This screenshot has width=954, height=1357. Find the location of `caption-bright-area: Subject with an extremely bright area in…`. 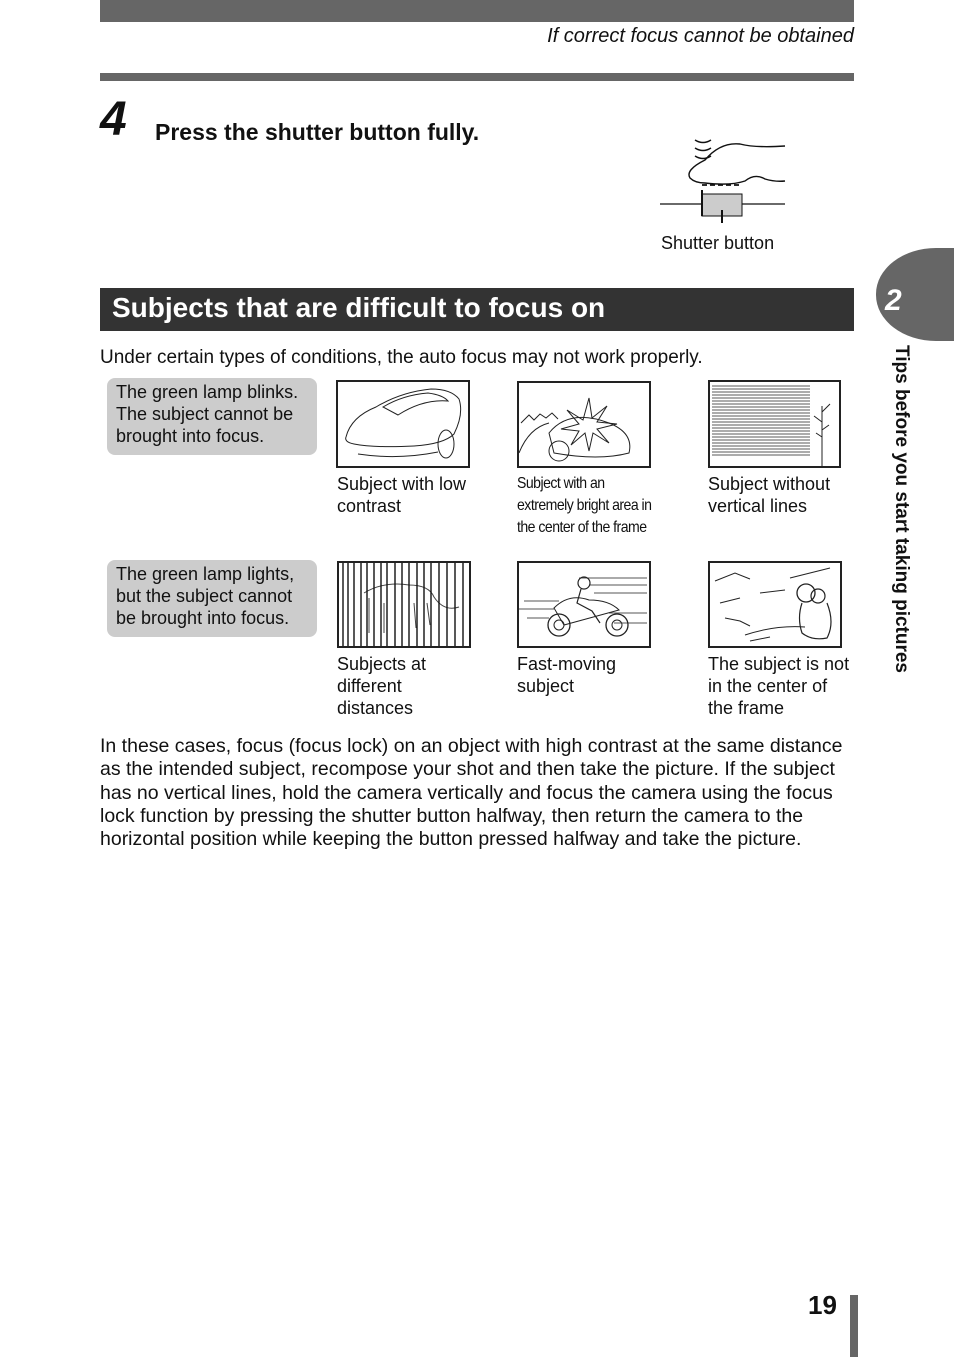

caption-bright-area: Subject with an extremely bright area in… is located at coordinates (584, 505).